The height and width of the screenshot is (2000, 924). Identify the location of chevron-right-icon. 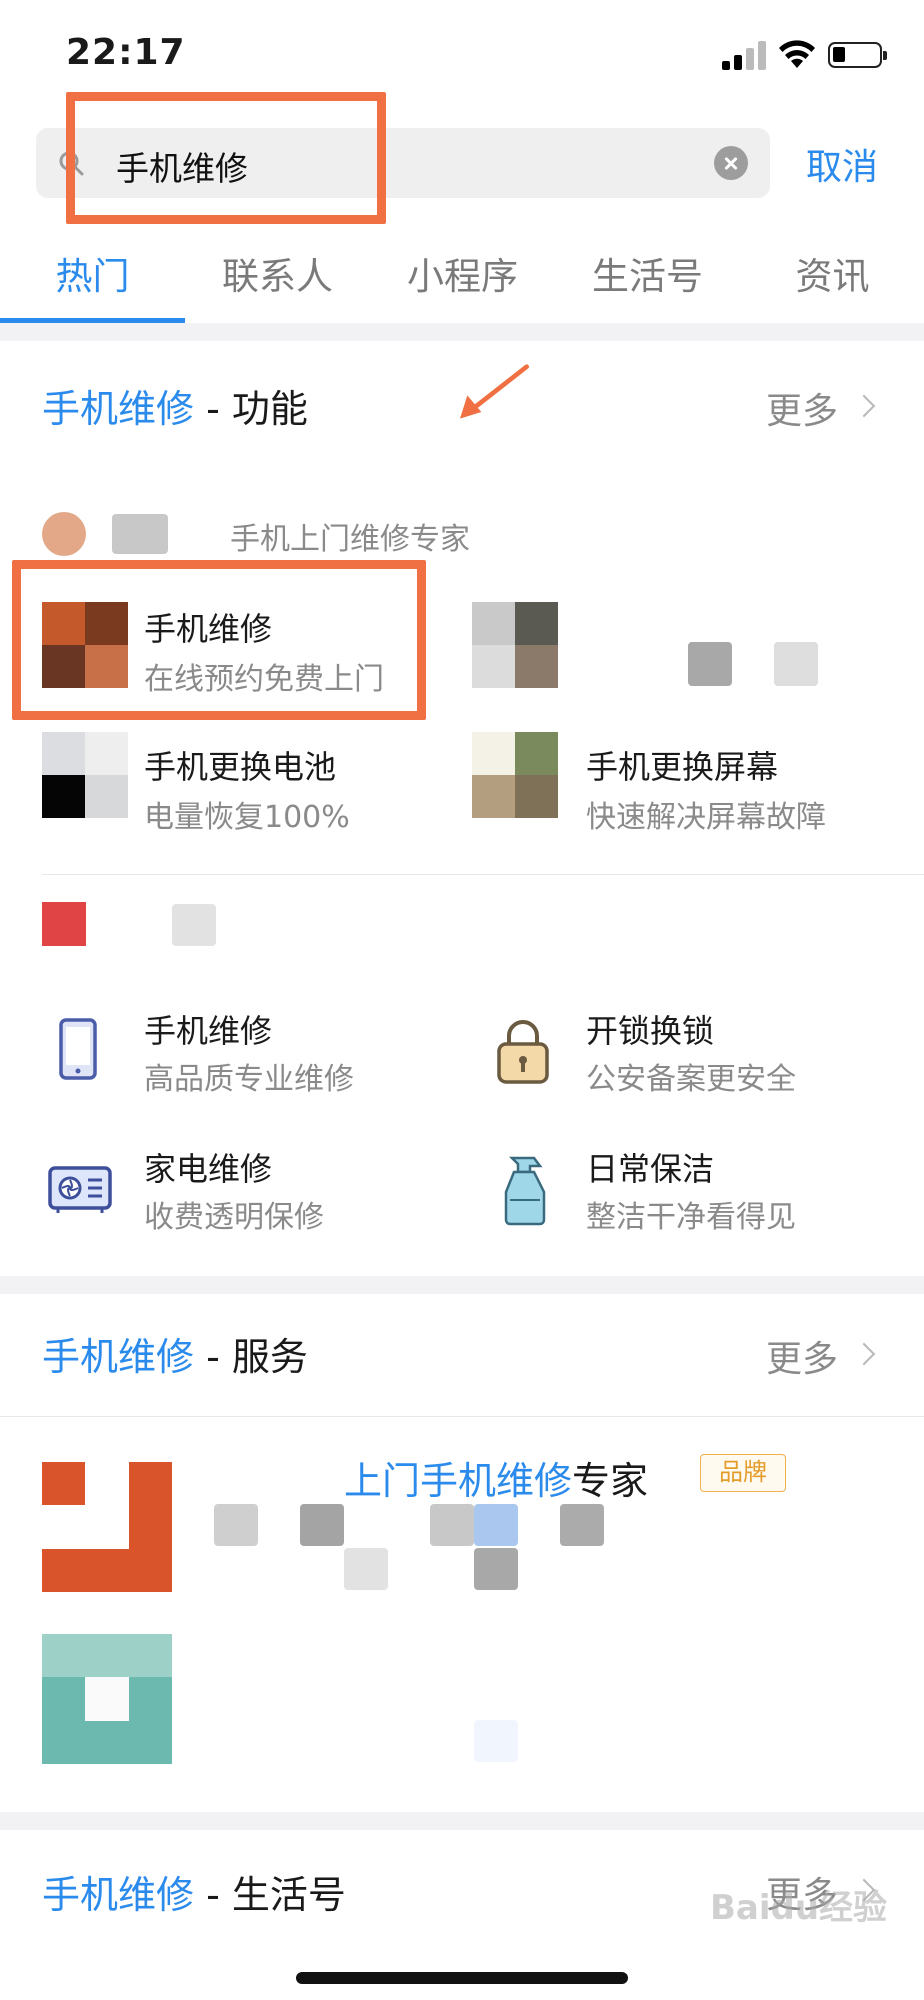
(864, 1354).